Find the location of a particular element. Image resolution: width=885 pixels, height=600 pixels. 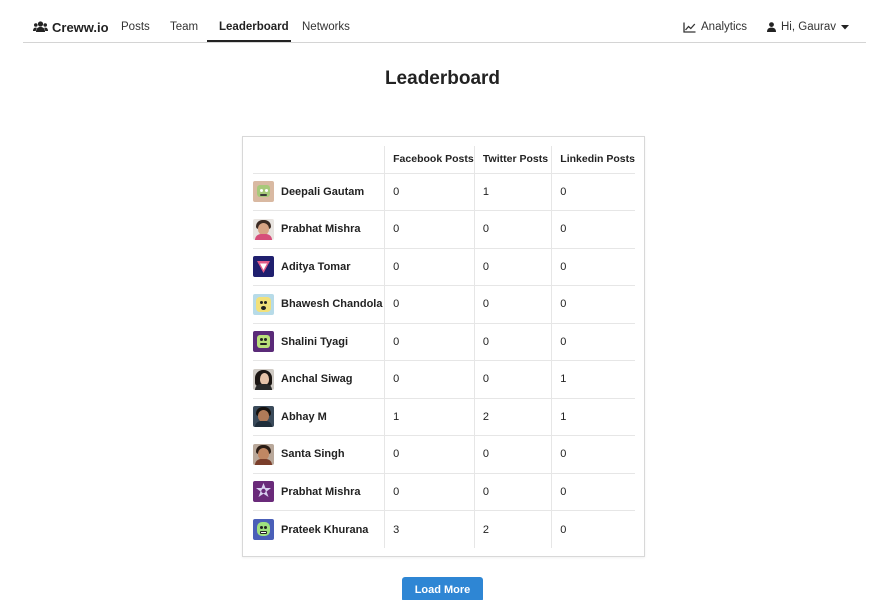

table-row: Deepali Gautam 0 1 0 is located at coordinates (444, 191).